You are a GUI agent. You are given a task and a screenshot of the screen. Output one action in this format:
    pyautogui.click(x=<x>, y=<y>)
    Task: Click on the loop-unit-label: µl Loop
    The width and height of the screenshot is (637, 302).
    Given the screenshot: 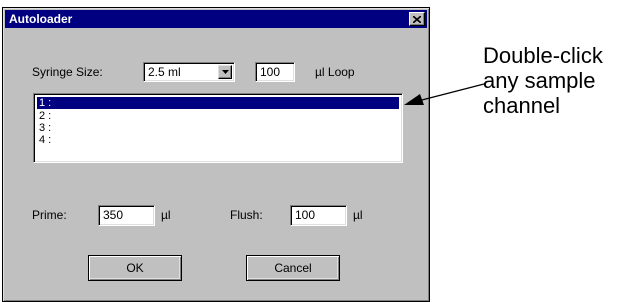 What is the action you would take?
    pyautogui.click(x=335, y=72)
    